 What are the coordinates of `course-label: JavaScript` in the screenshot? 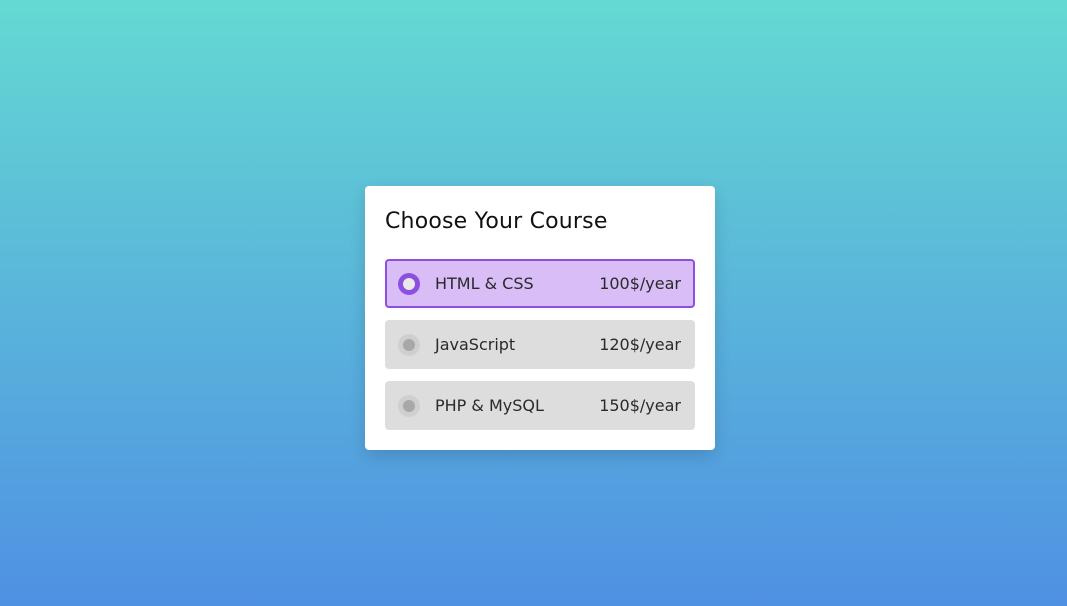 It's located at (475, 344).